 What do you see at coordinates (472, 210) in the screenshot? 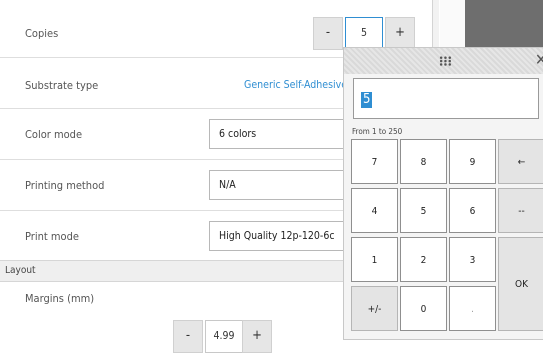
I see `key-6: 6` at bounding box center [472, 210].